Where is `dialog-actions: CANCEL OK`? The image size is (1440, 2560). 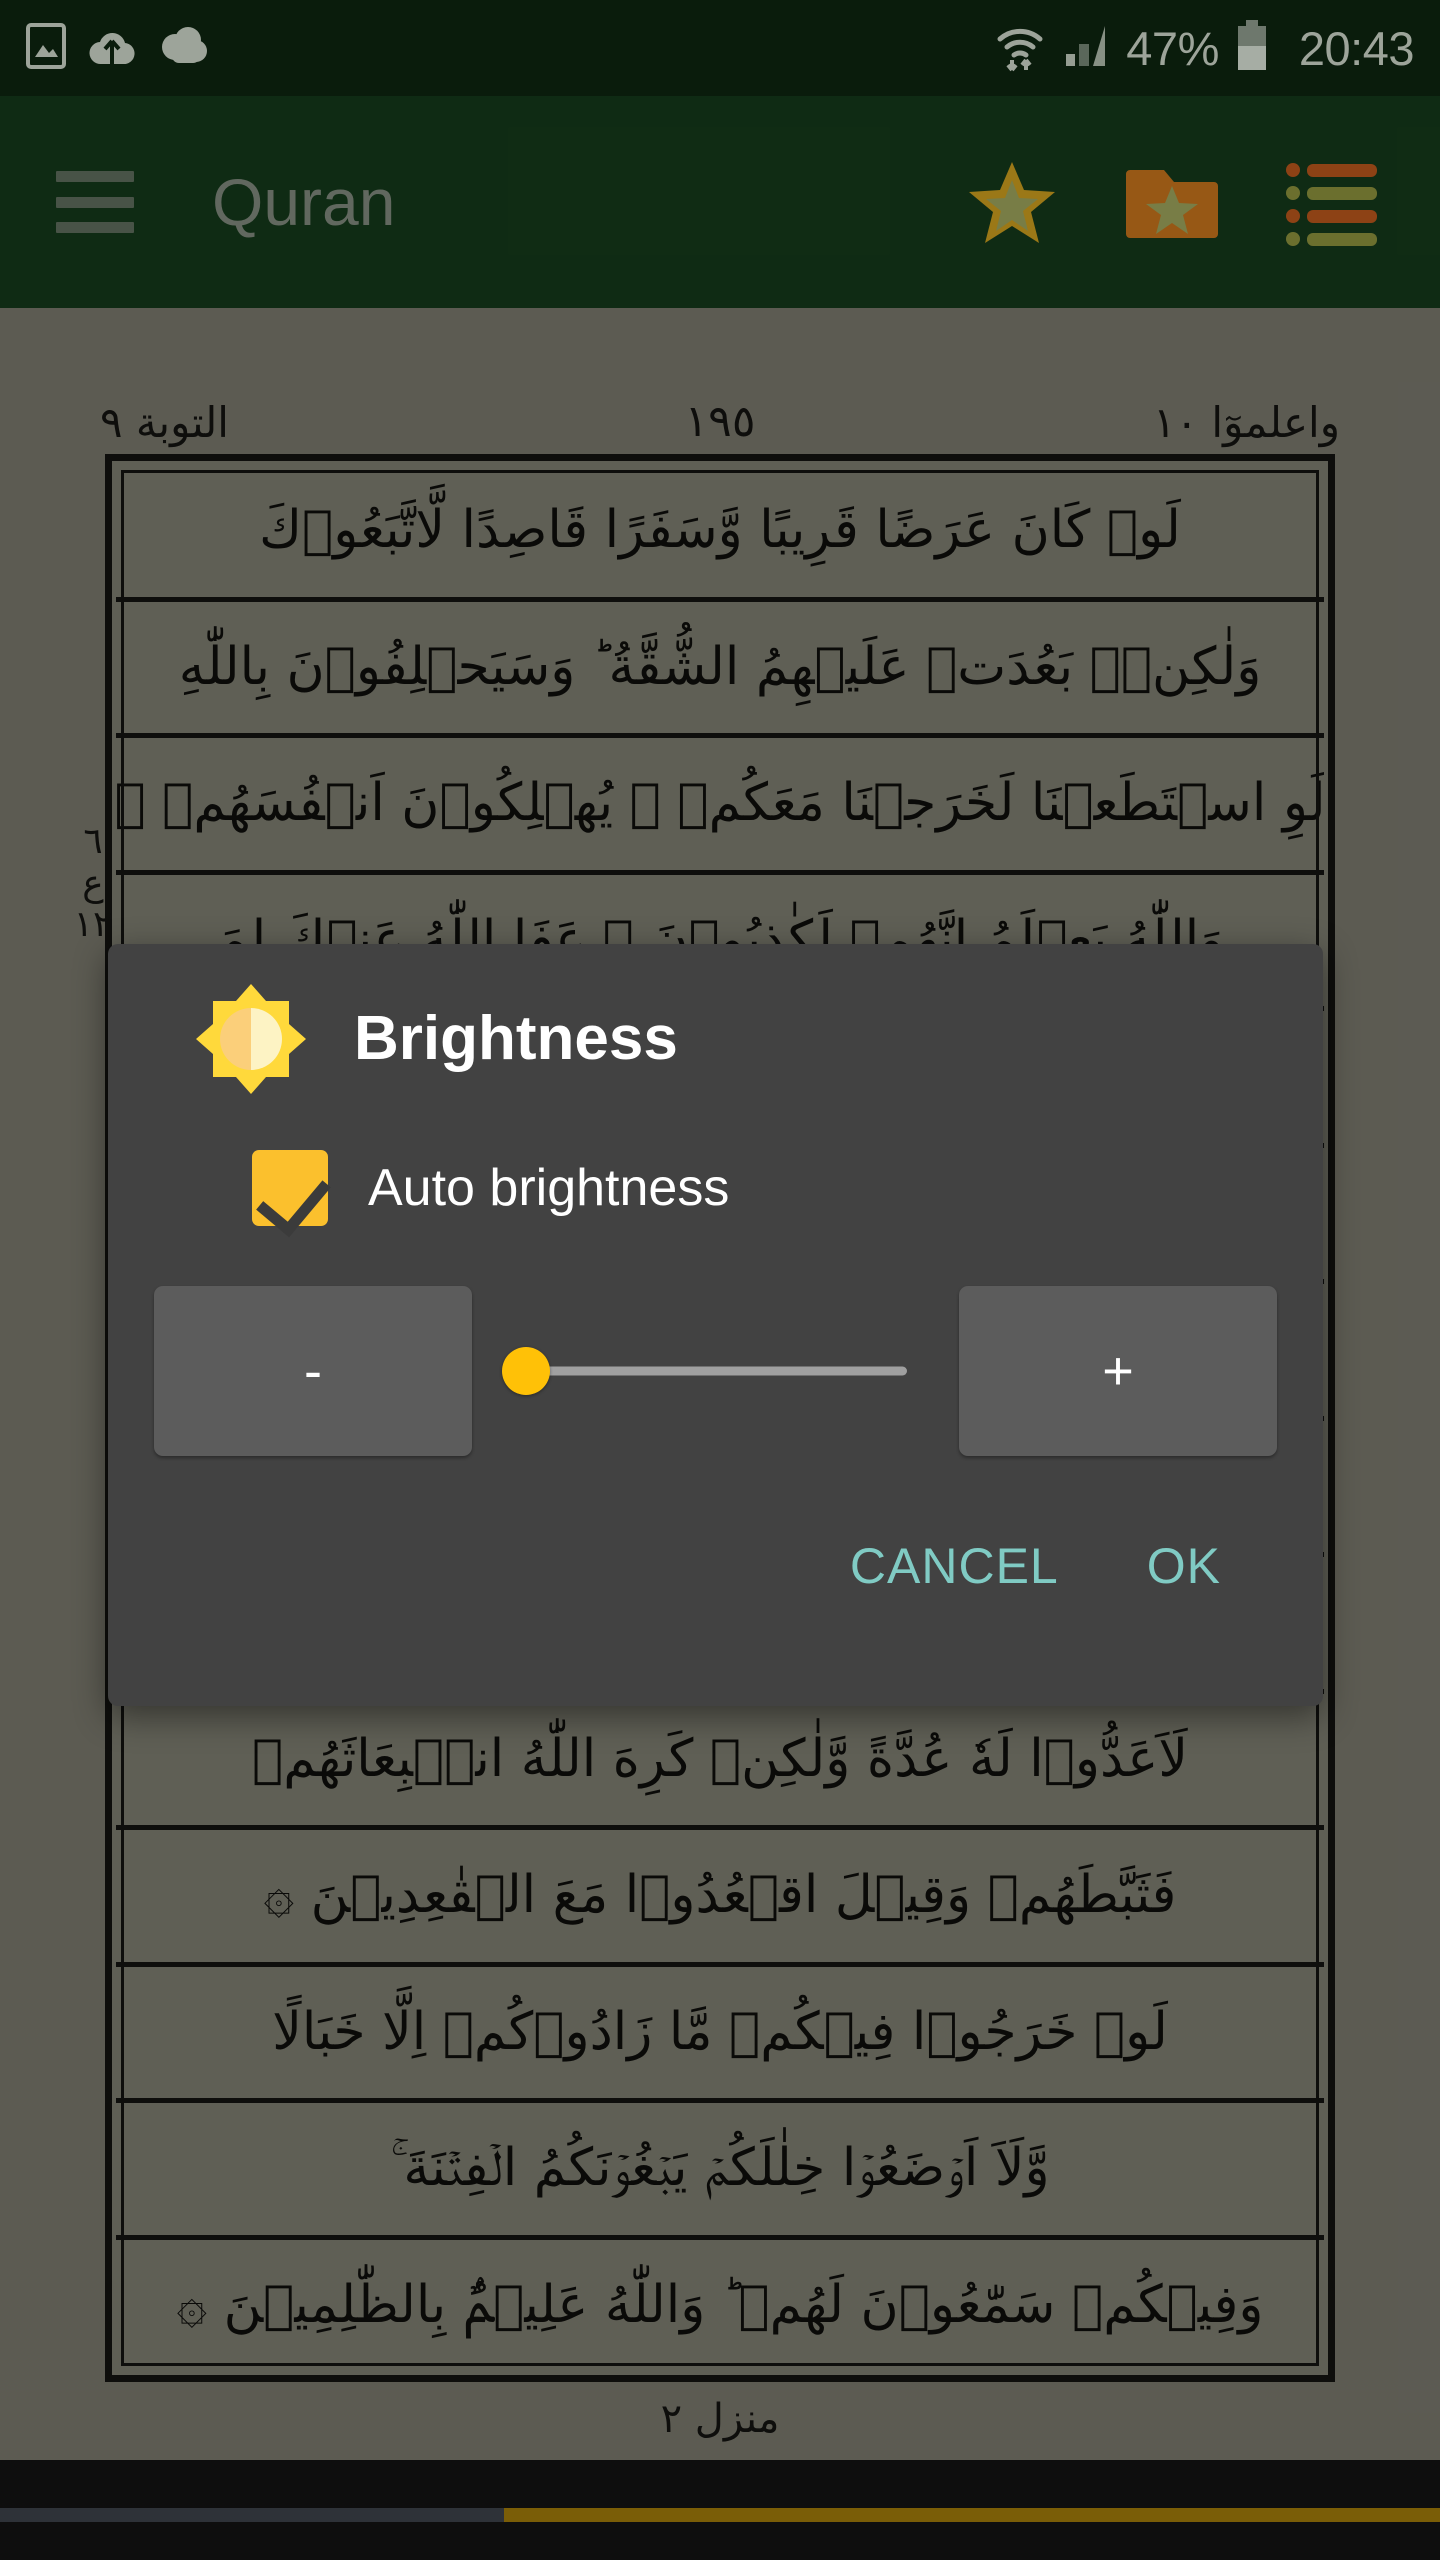
dialog-actions: CANCEL OK is located at coordinates (715, 1566).